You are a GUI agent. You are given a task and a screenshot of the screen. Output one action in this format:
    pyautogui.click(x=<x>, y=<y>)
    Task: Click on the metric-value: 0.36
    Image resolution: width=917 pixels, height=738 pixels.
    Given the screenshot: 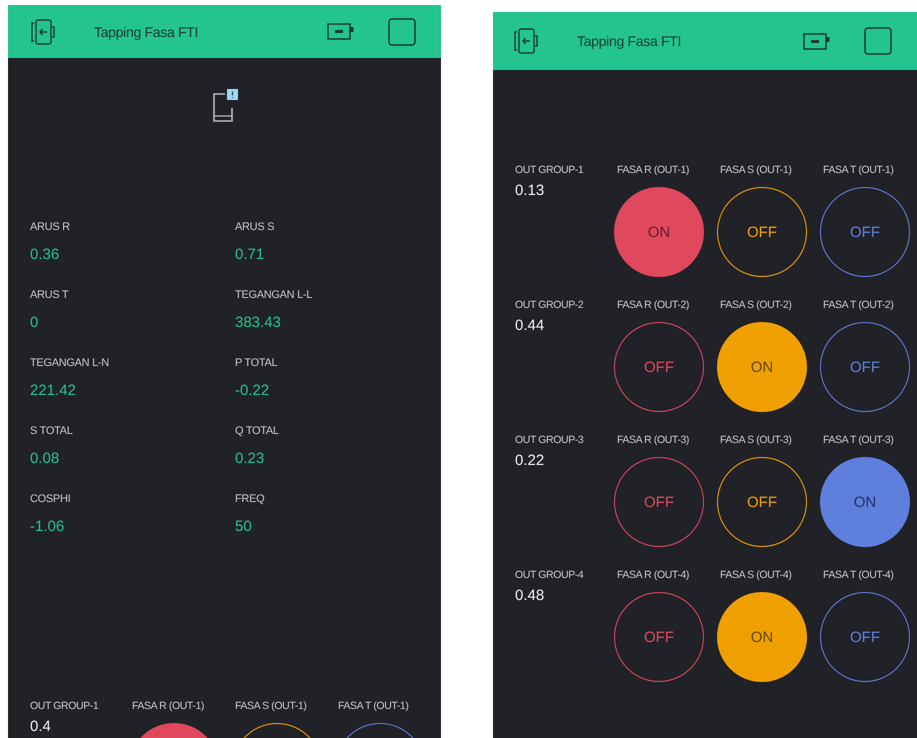 What is the action you would take?
    pyautogui.click(x=45, y=255)
    